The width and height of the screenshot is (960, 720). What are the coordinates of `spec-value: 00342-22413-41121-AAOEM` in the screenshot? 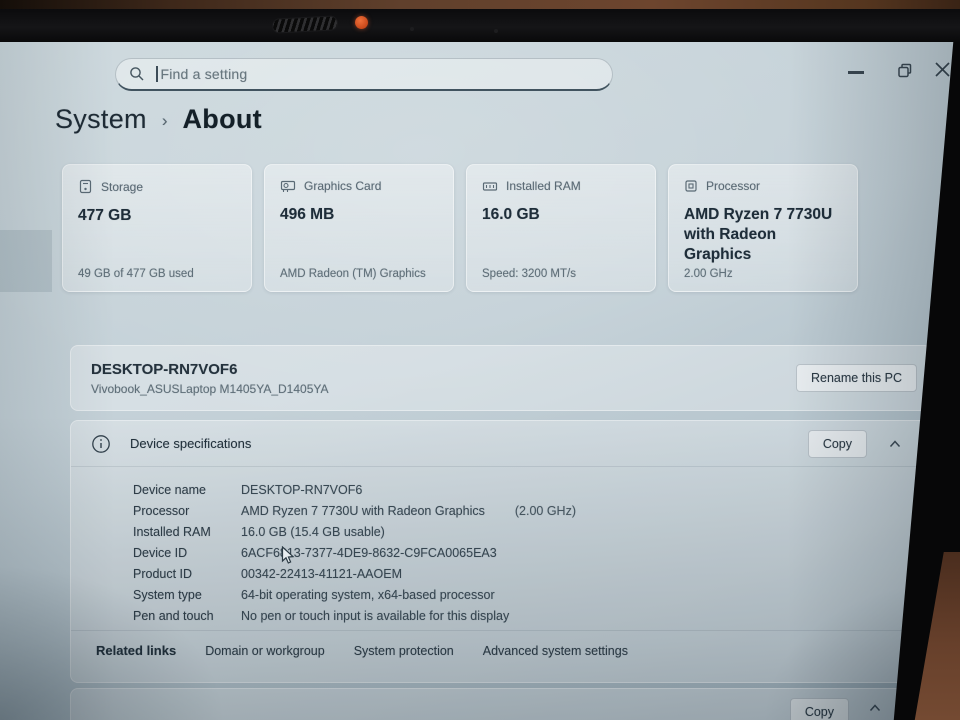 It's located at (321, 574).